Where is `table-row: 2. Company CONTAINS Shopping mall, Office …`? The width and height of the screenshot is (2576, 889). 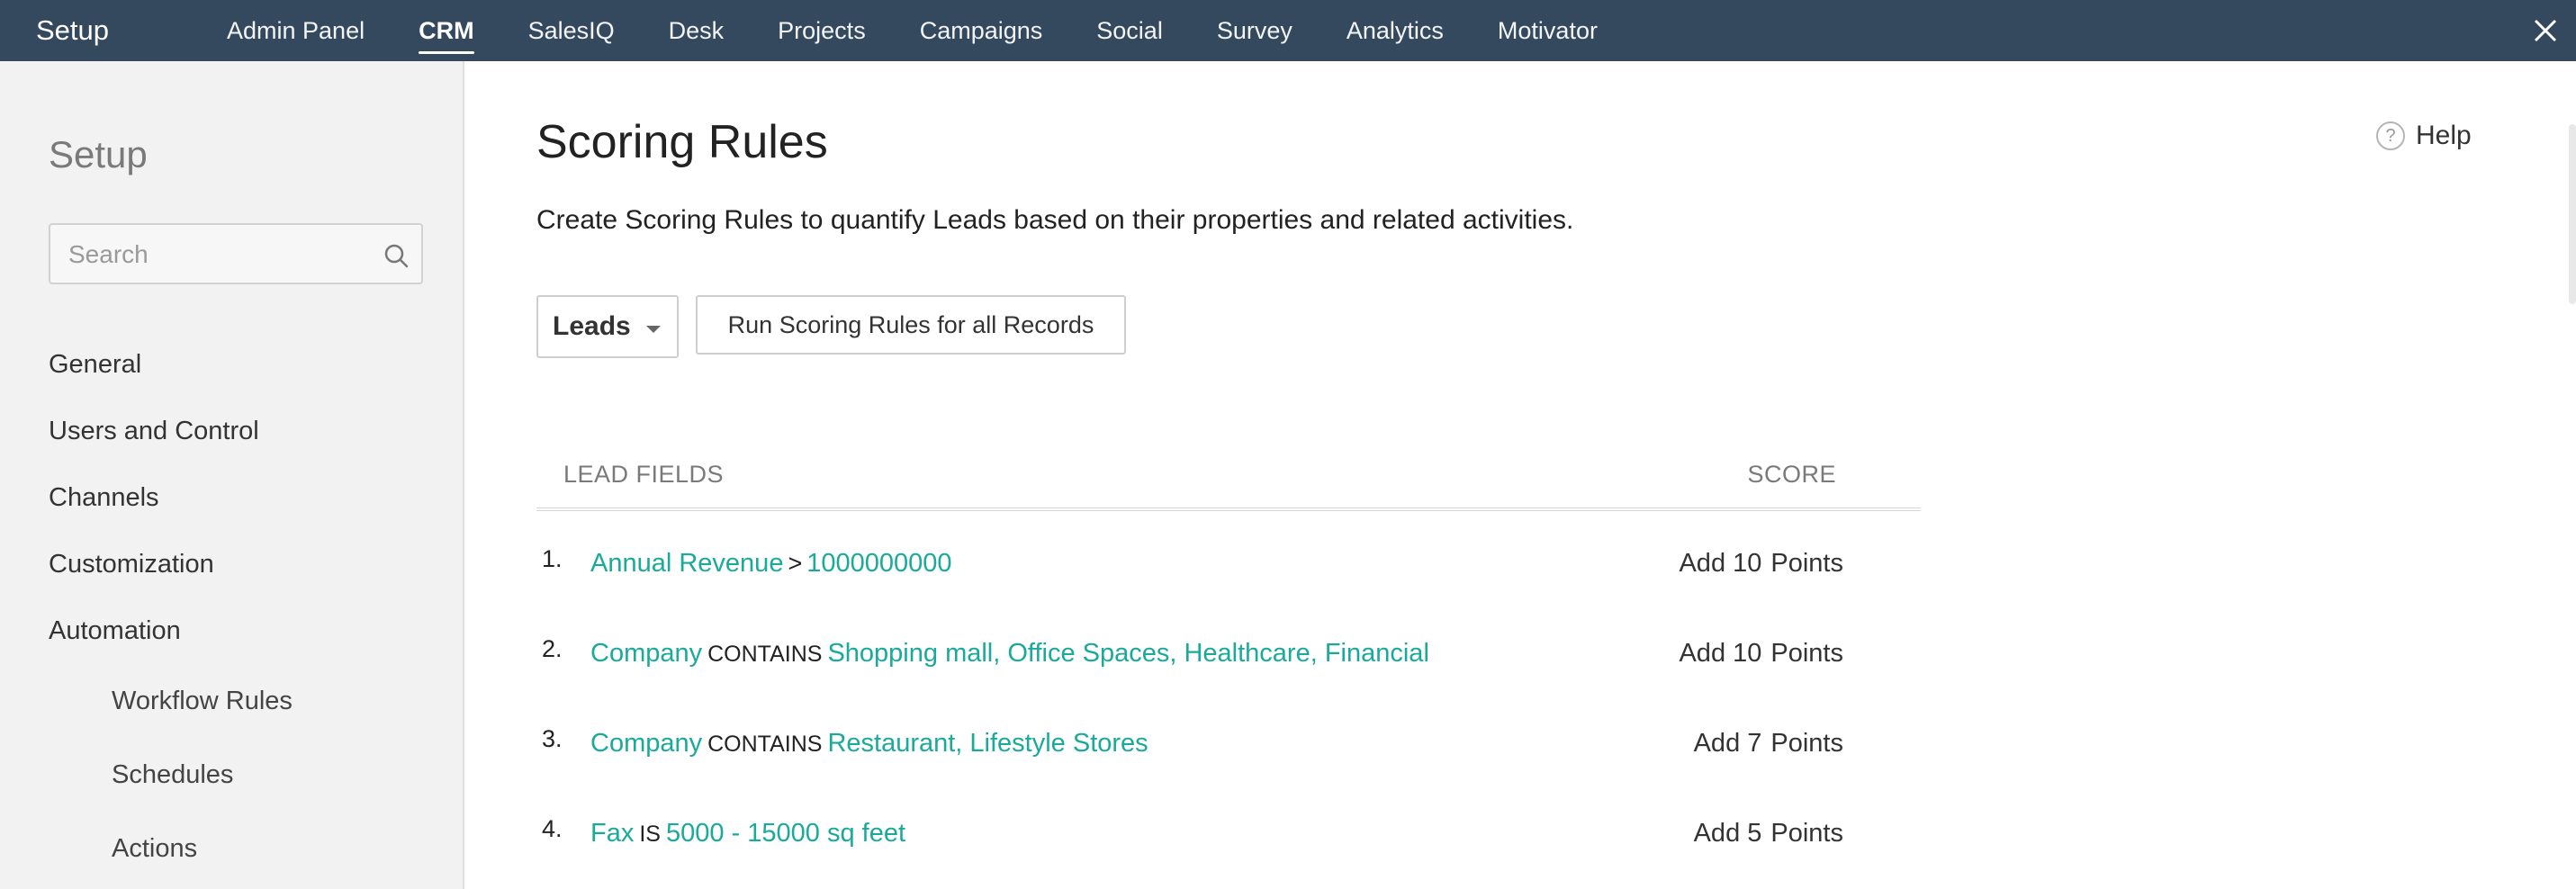
table-row: 2. Company CONTAINS Shopping mall, Office … is located at coordinates (1228, 650).